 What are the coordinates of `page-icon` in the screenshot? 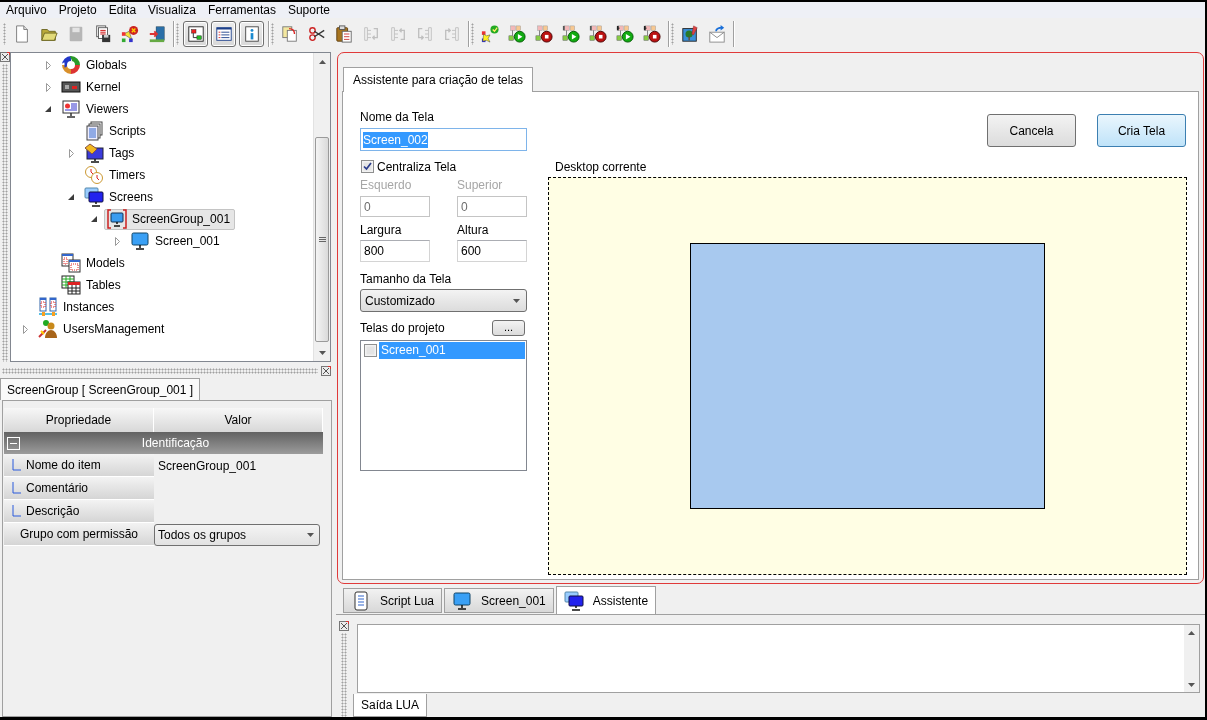 It's located at (22, 34).